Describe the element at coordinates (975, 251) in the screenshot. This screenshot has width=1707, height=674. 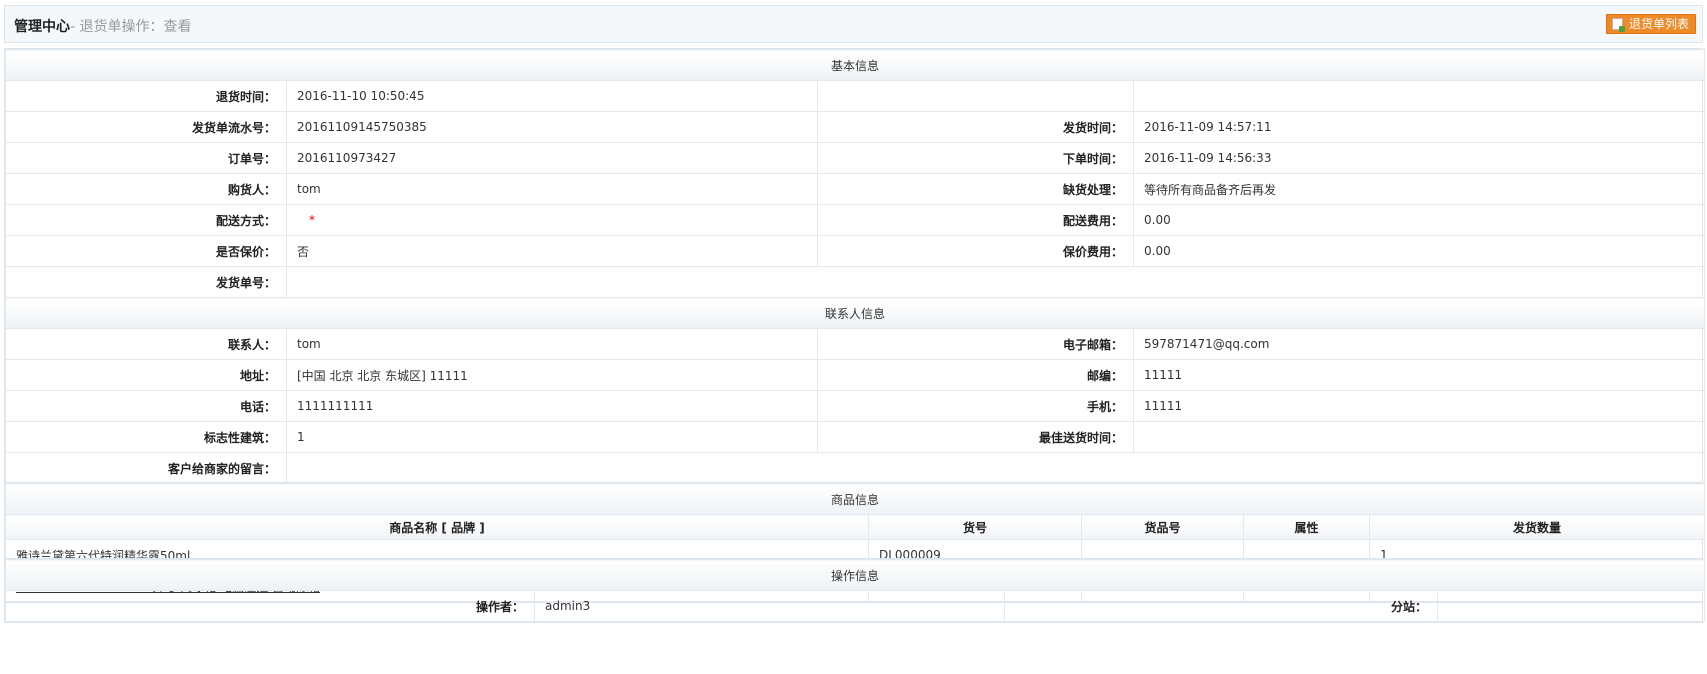
I see `info-label: 保价费用：` at that location.